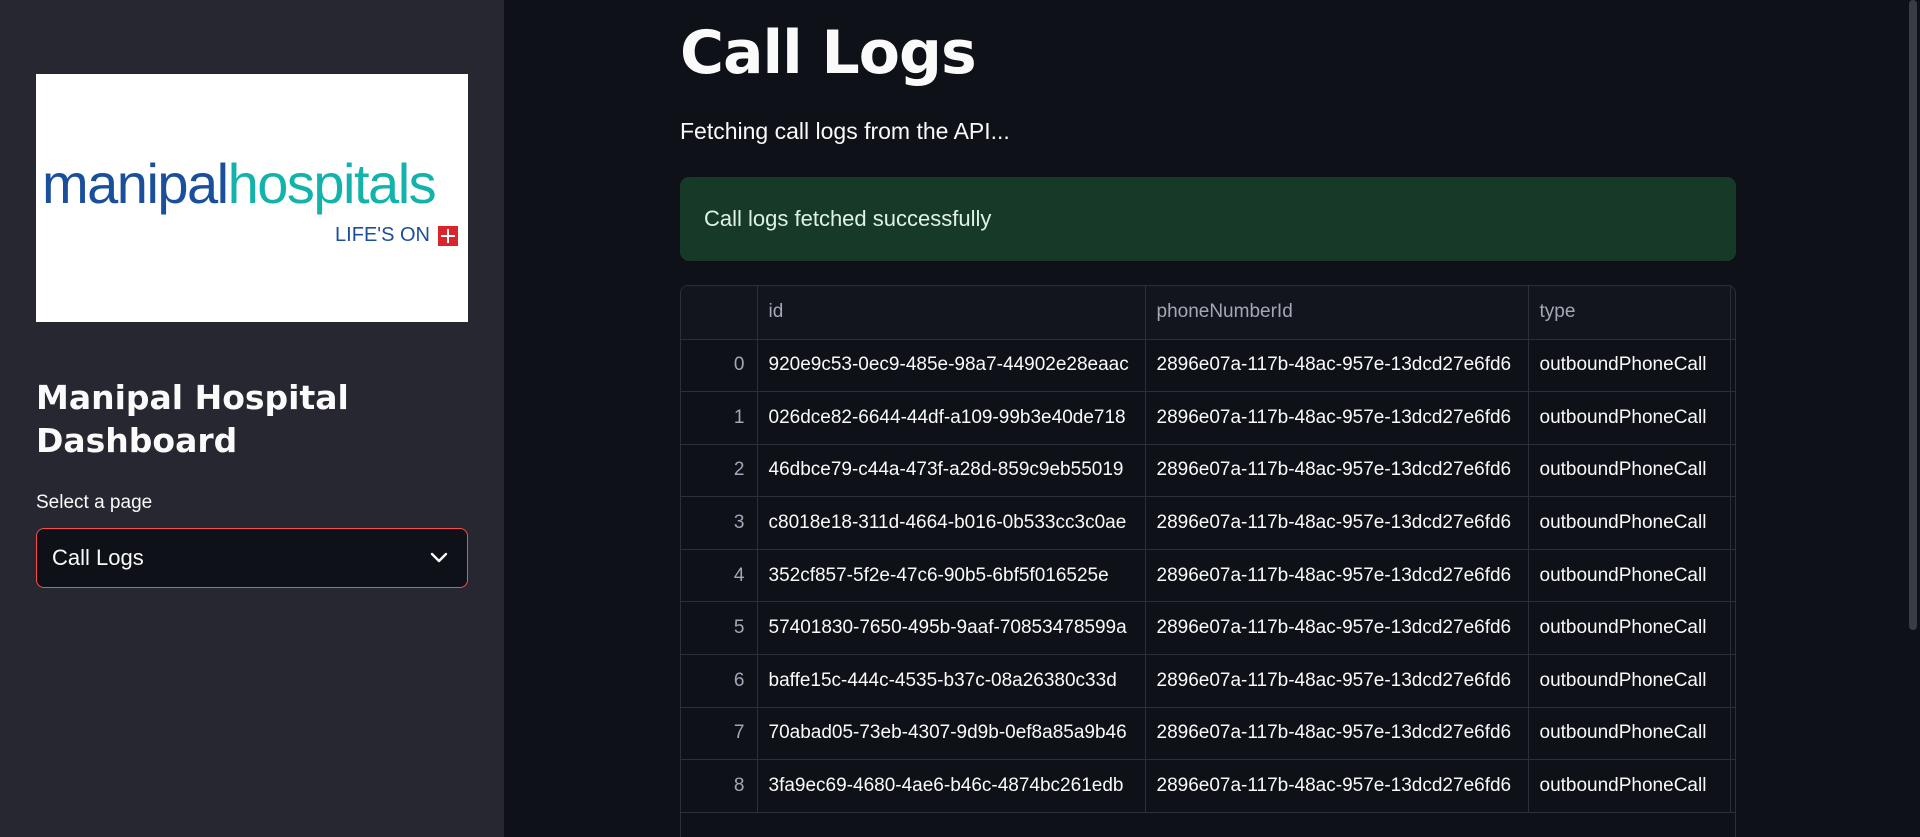  What do you see at coordinates (848, 218) in the screenshot?
I see `success-message: Call logs fetched successfully` at bounding box center [848, 218].